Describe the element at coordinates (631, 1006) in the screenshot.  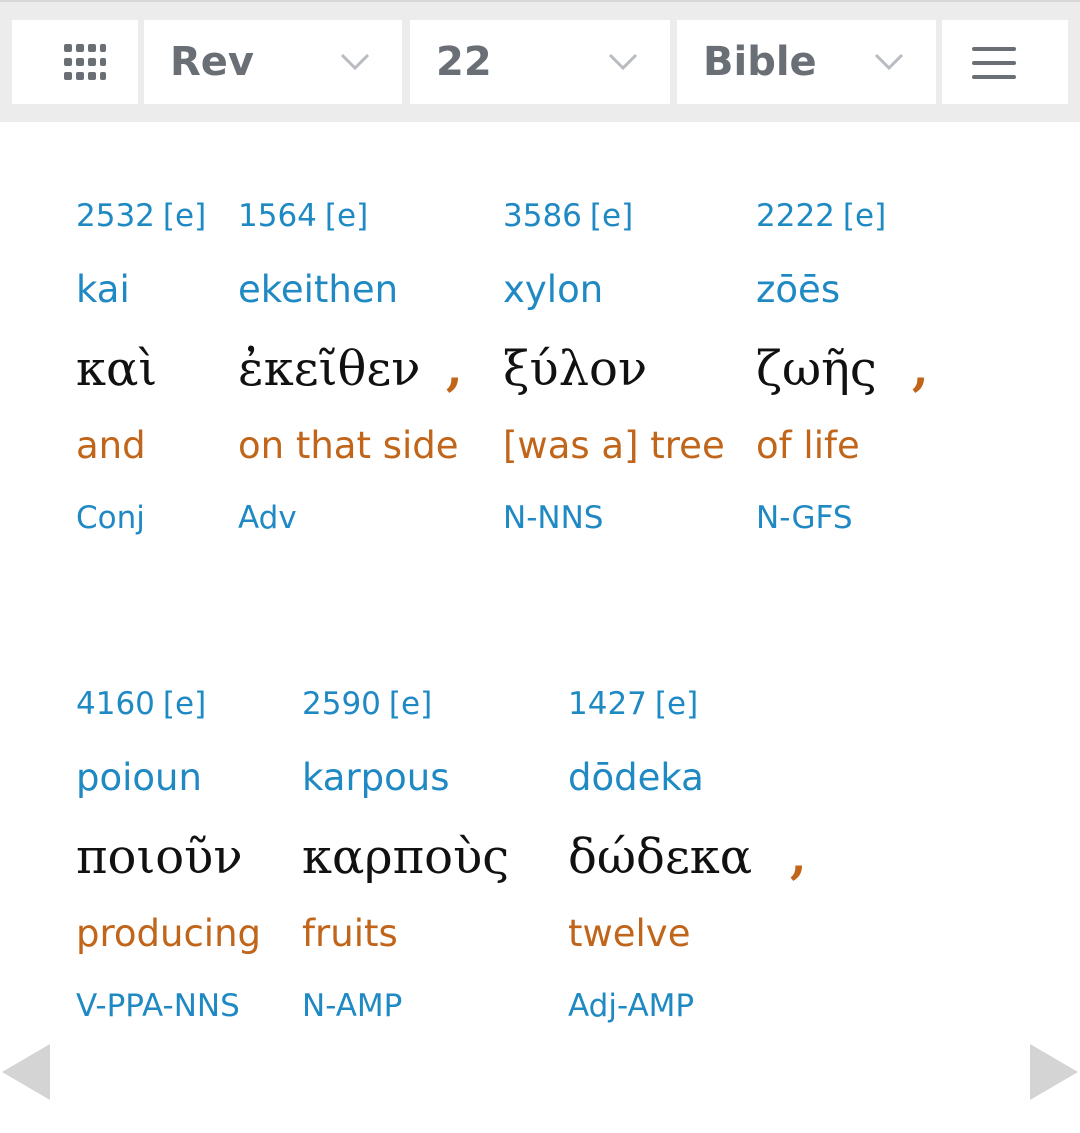
I see `parsing-link: Adj-AMP` at that location.